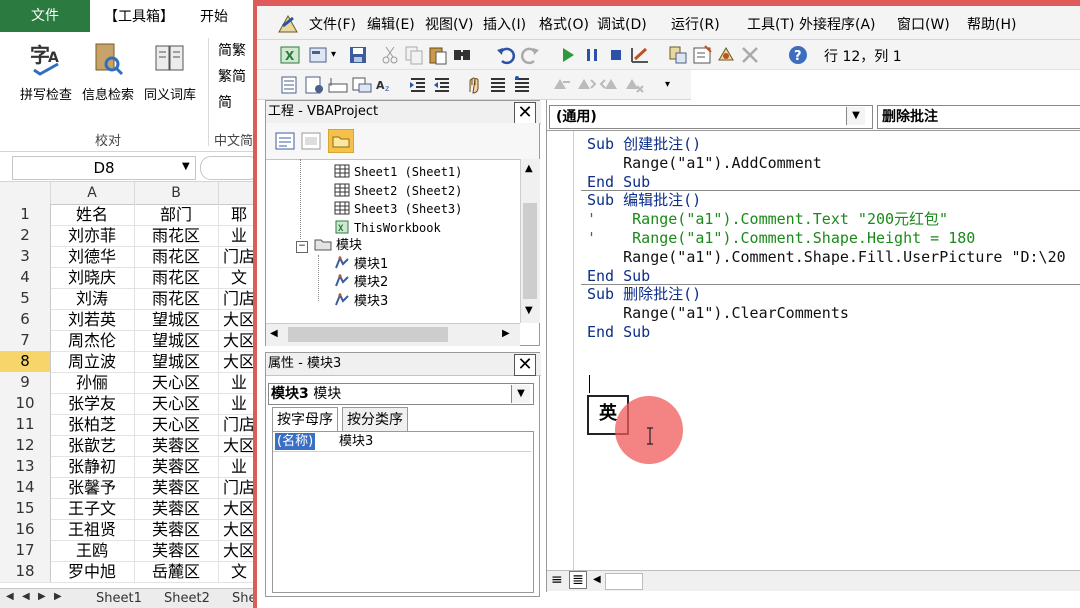 This screenshot has width=1080, height=608. I want to click on simp-trad-button: 繁简, so click(232, 76).